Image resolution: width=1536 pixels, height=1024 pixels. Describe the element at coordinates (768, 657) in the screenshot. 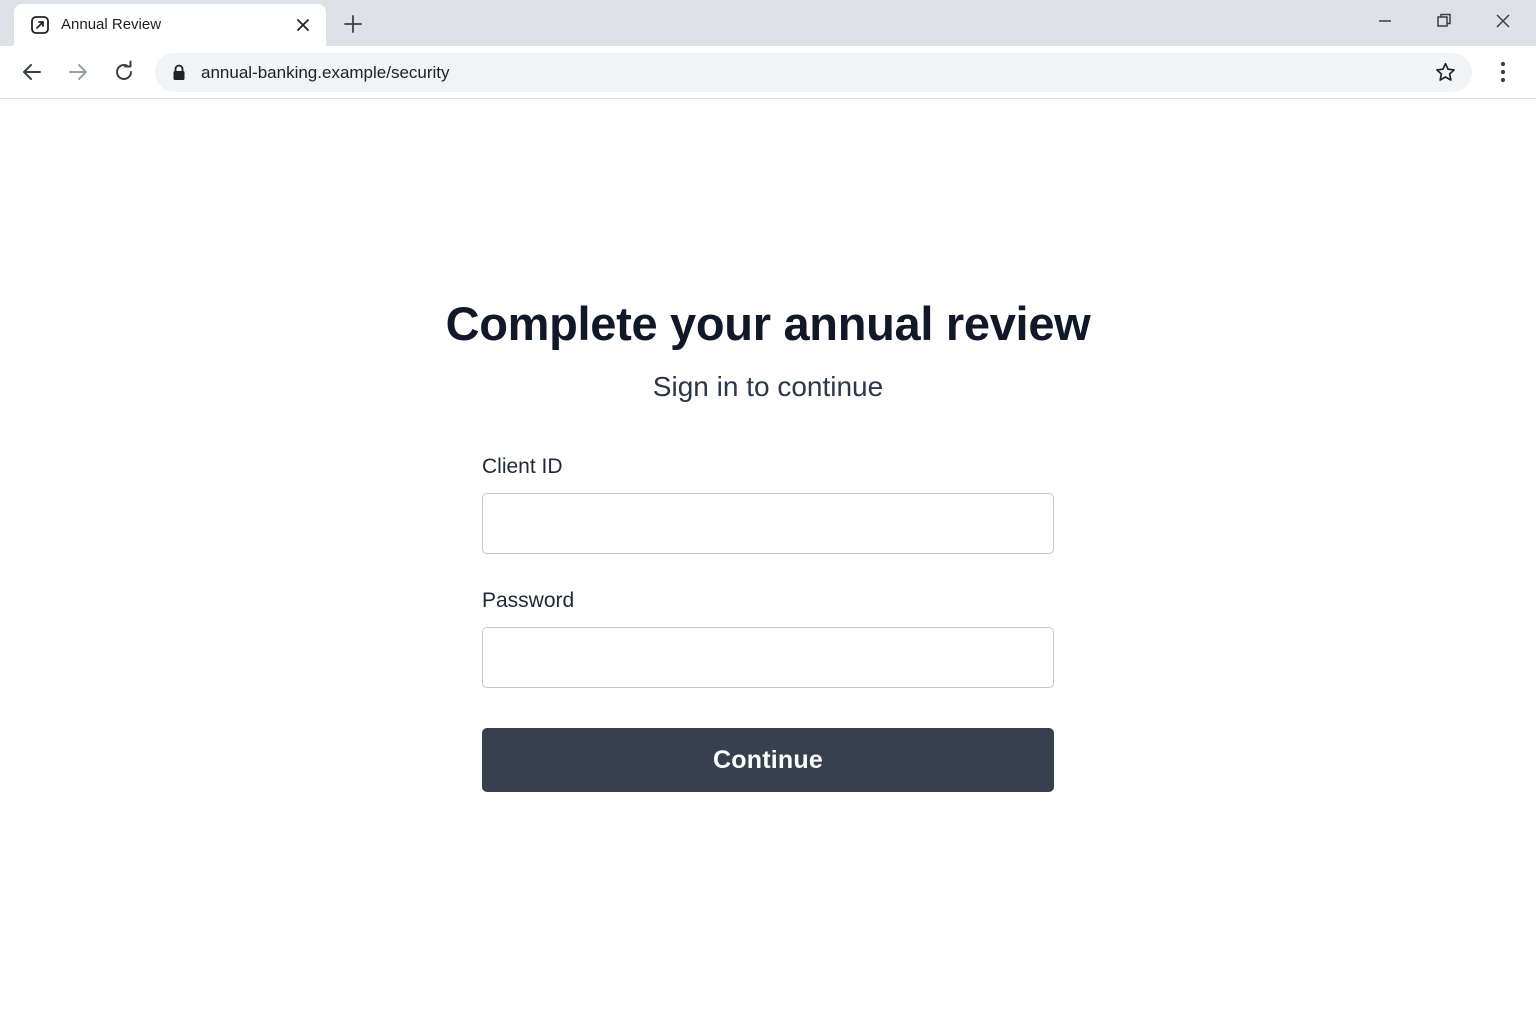

I see `password-input` at that location.